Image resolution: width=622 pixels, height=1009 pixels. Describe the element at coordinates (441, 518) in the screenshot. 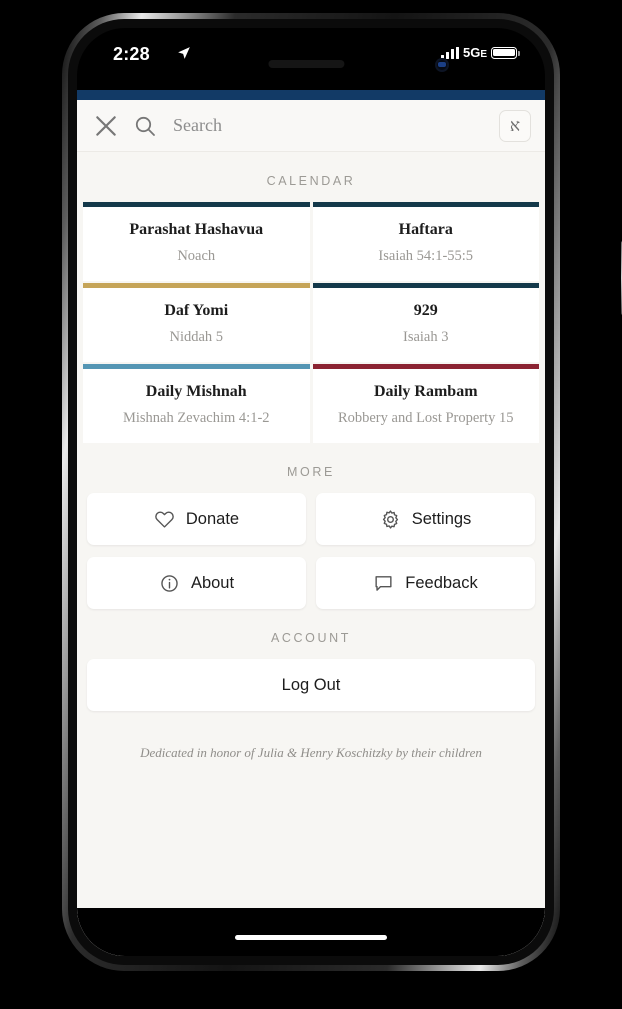

I see `more-button-label: Settings` at that location.